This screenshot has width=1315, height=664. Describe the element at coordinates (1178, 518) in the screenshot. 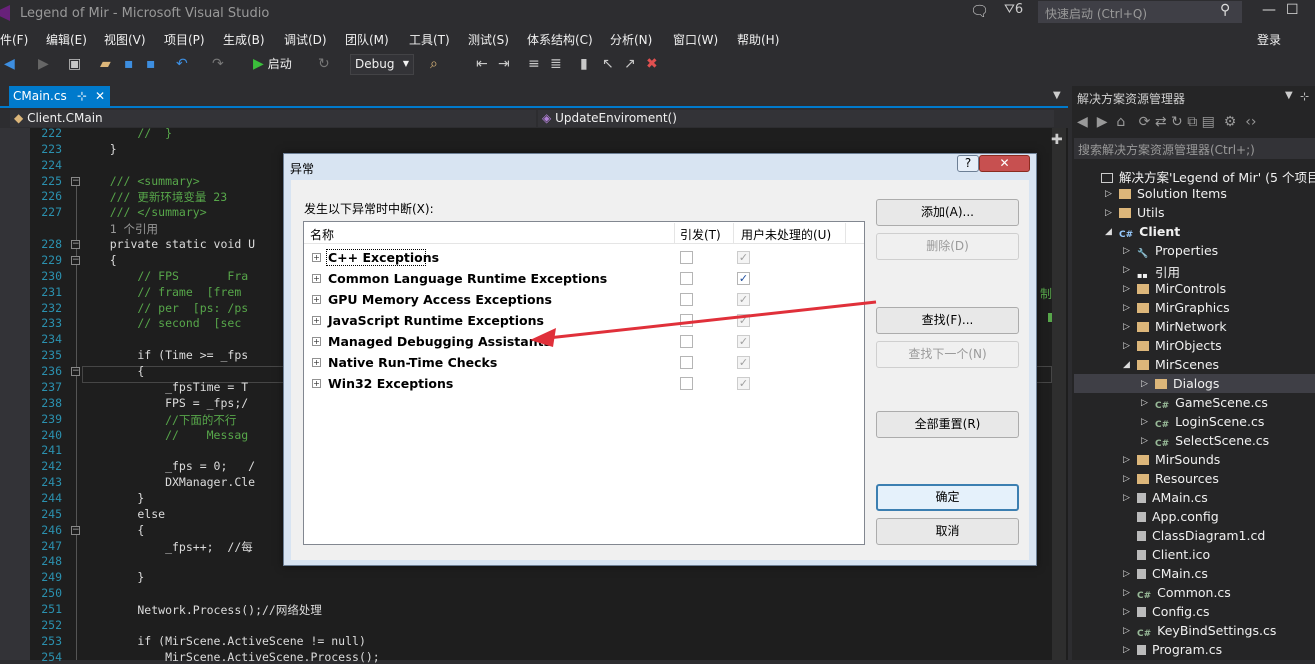

I see `tree-item: App.config` at that location.